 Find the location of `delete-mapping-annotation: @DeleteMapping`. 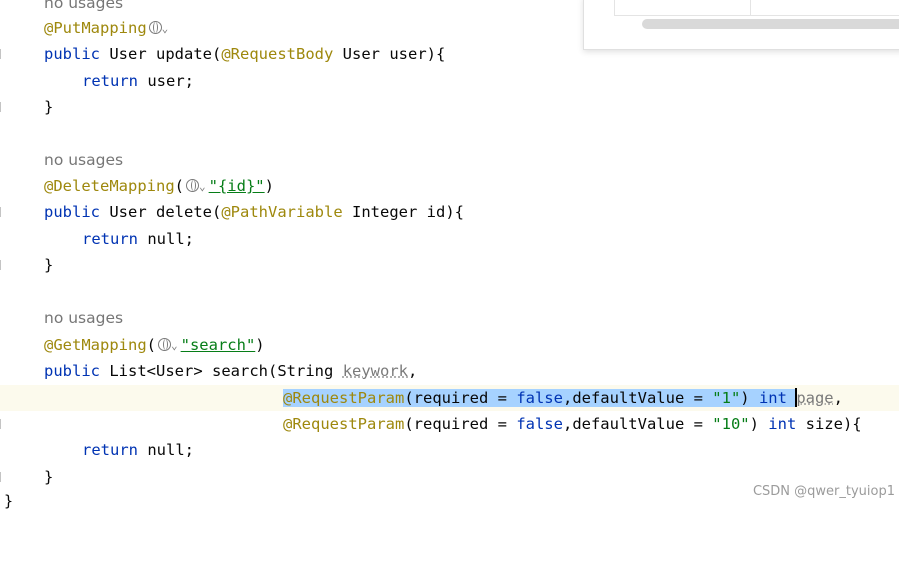

delete-mapping-annotation: @DeleteMapping is located at coordinates (109, 186).